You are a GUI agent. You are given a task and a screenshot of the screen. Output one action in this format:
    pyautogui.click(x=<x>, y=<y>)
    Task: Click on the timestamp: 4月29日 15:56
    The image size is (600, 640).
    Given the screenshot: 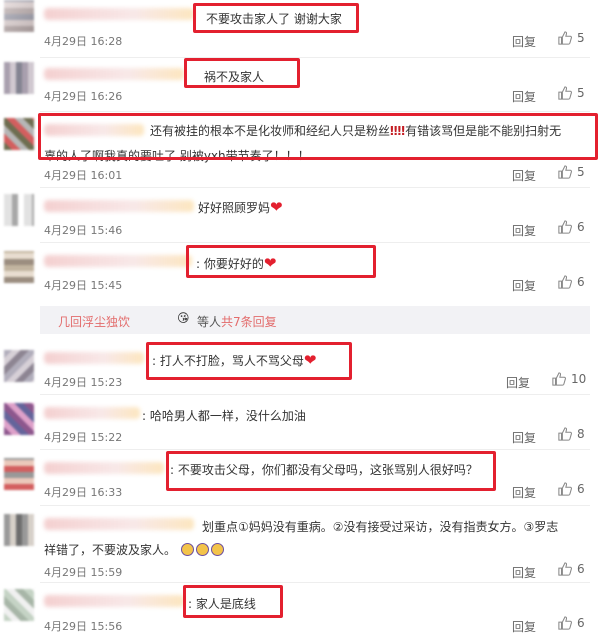 What is the action you would take?
    pyautogui.click(x=83, y=626)
    